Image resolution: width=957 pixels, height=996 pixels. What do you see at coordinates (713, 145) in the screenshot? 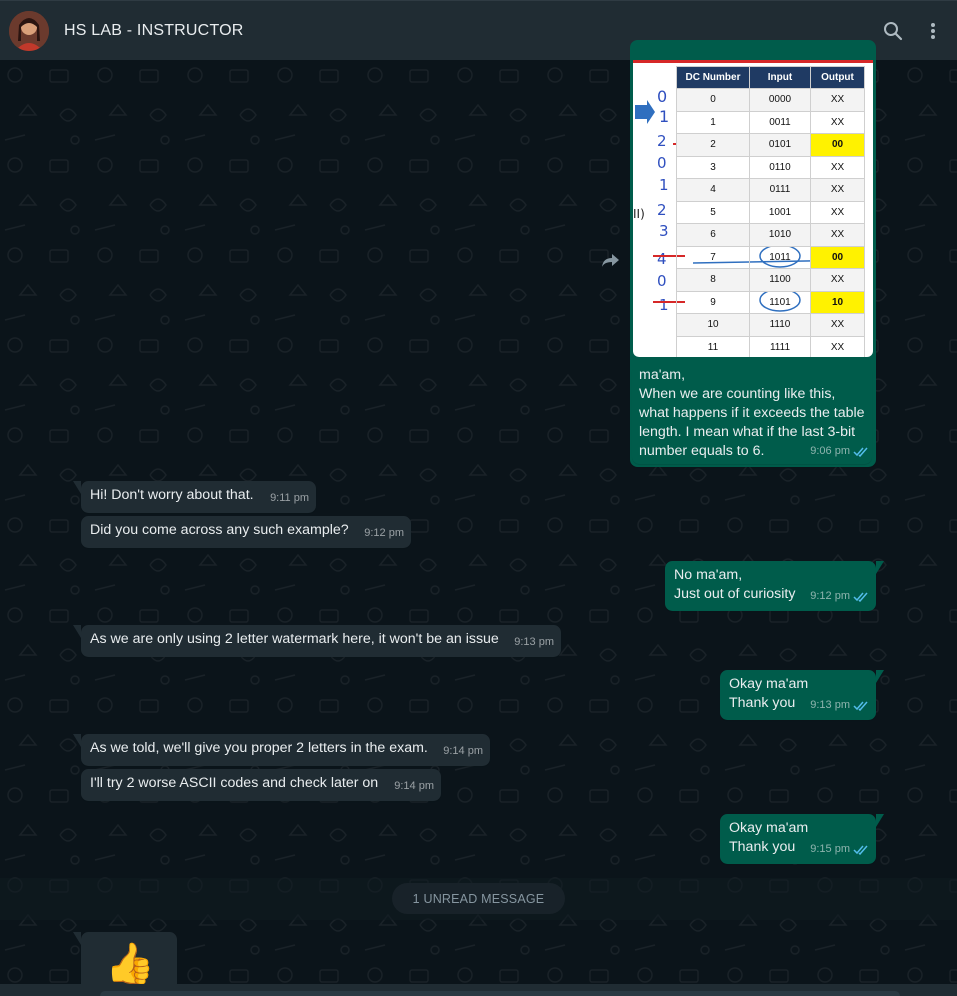
I see `table-cell: 2` at bounding box center [713, 145].